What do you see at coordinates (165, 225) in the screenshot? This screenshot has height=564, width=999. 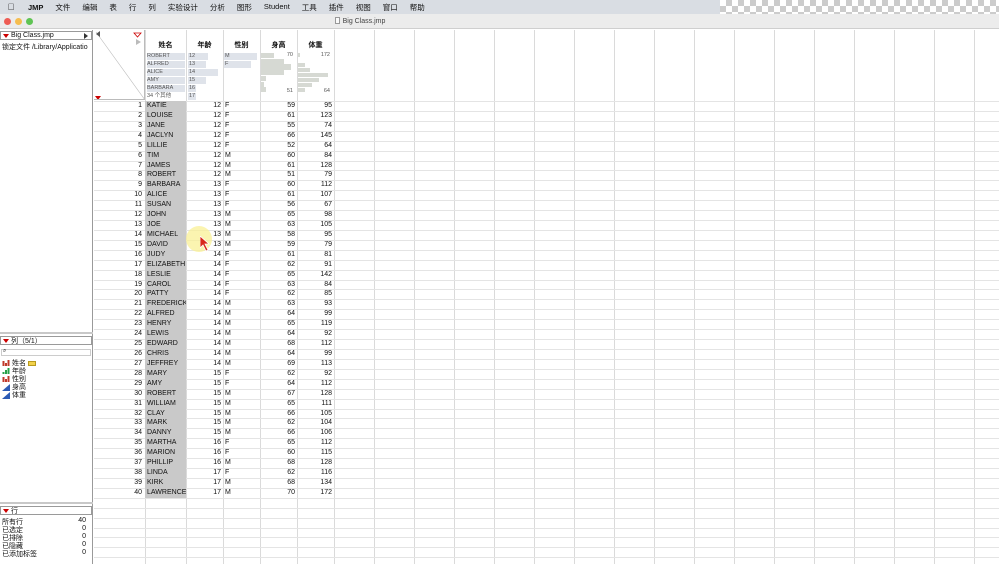 I see `cell-name: JOE` at bounding box center [165, 225].